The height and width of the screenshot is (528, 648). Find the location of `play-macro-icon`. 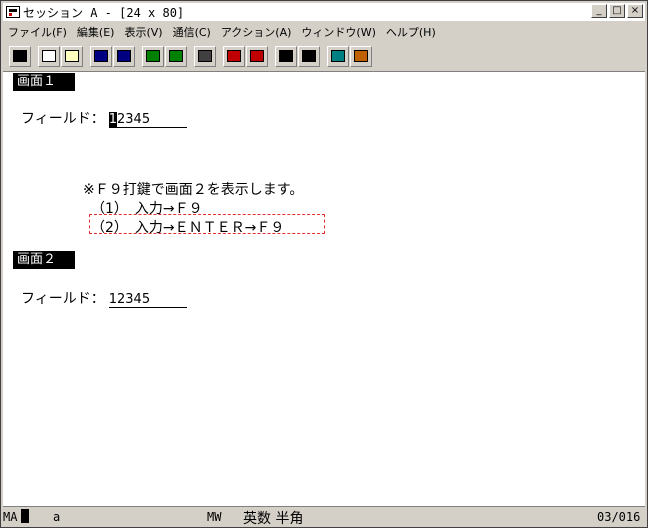

play-macro-icon is located at coordinates (286, 56).